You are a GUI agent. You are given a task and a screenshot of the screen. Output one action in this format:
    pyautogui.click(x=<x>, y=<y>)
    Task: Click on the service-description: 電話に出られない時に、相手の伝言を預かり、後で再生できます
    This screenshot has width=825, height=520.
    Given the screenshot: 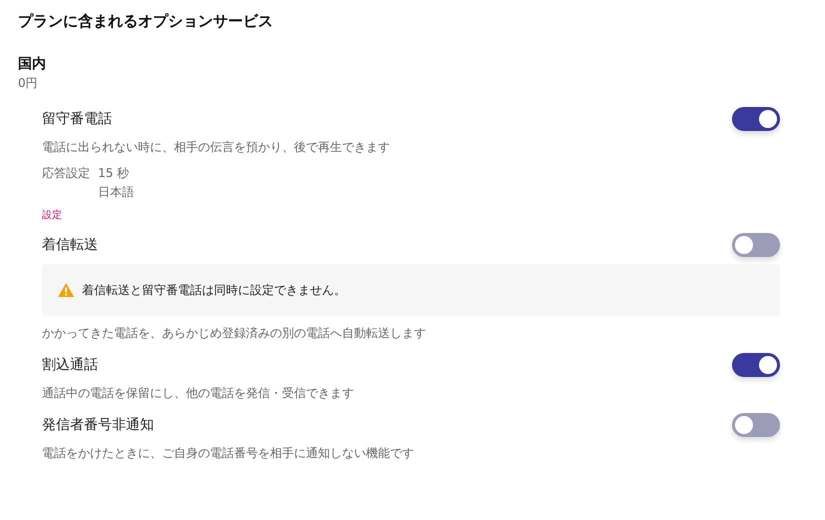 What is the action you would take?
    pyautogui.click(x=216, y=147)
    